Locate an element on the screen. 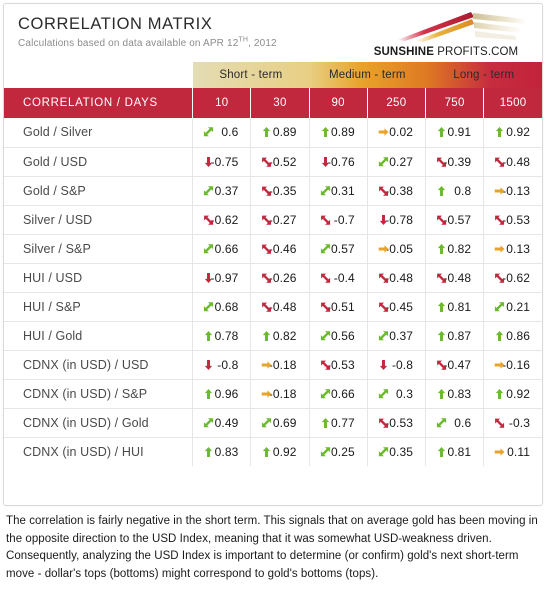  correlation-cell: -0.18 is located at coordinates (280, 365).